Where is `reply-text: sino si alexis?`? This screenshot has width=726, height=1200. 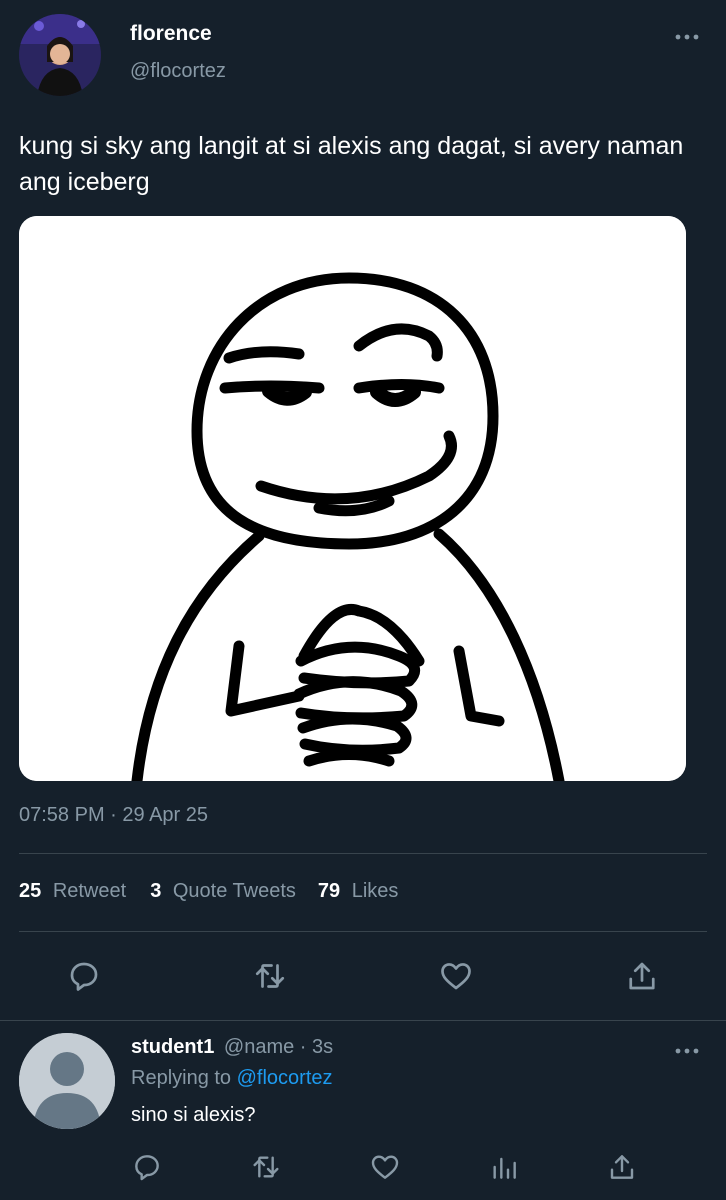 reply-text: sino si alexis? is located at coordinates (193, 1115).